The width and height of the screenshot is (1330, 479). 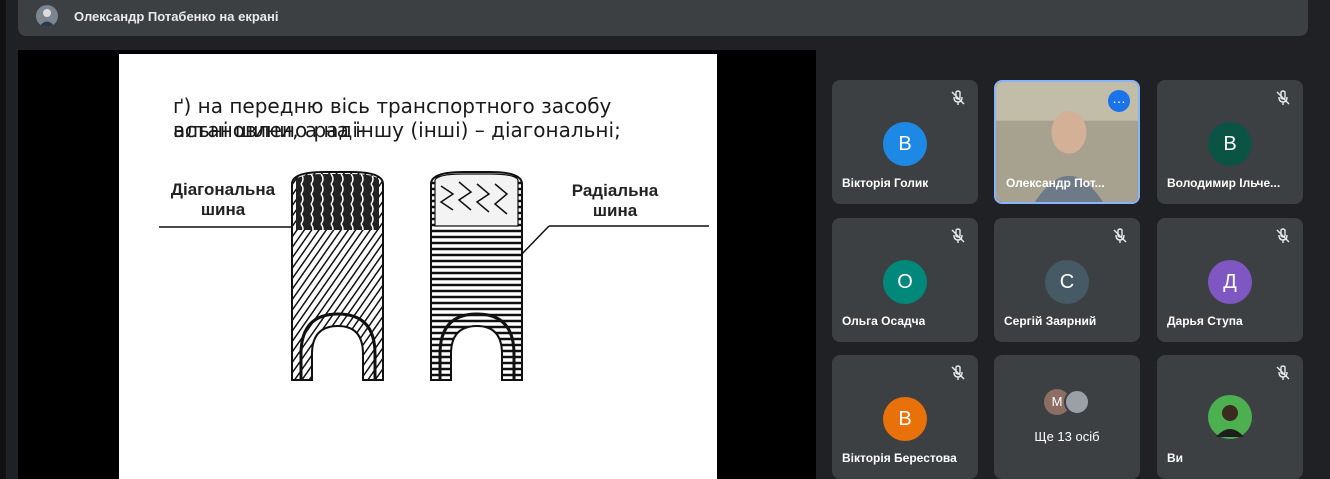 I want to click on participant-tile-5: C Сергій Заярний, so click(x=1067, y=280).